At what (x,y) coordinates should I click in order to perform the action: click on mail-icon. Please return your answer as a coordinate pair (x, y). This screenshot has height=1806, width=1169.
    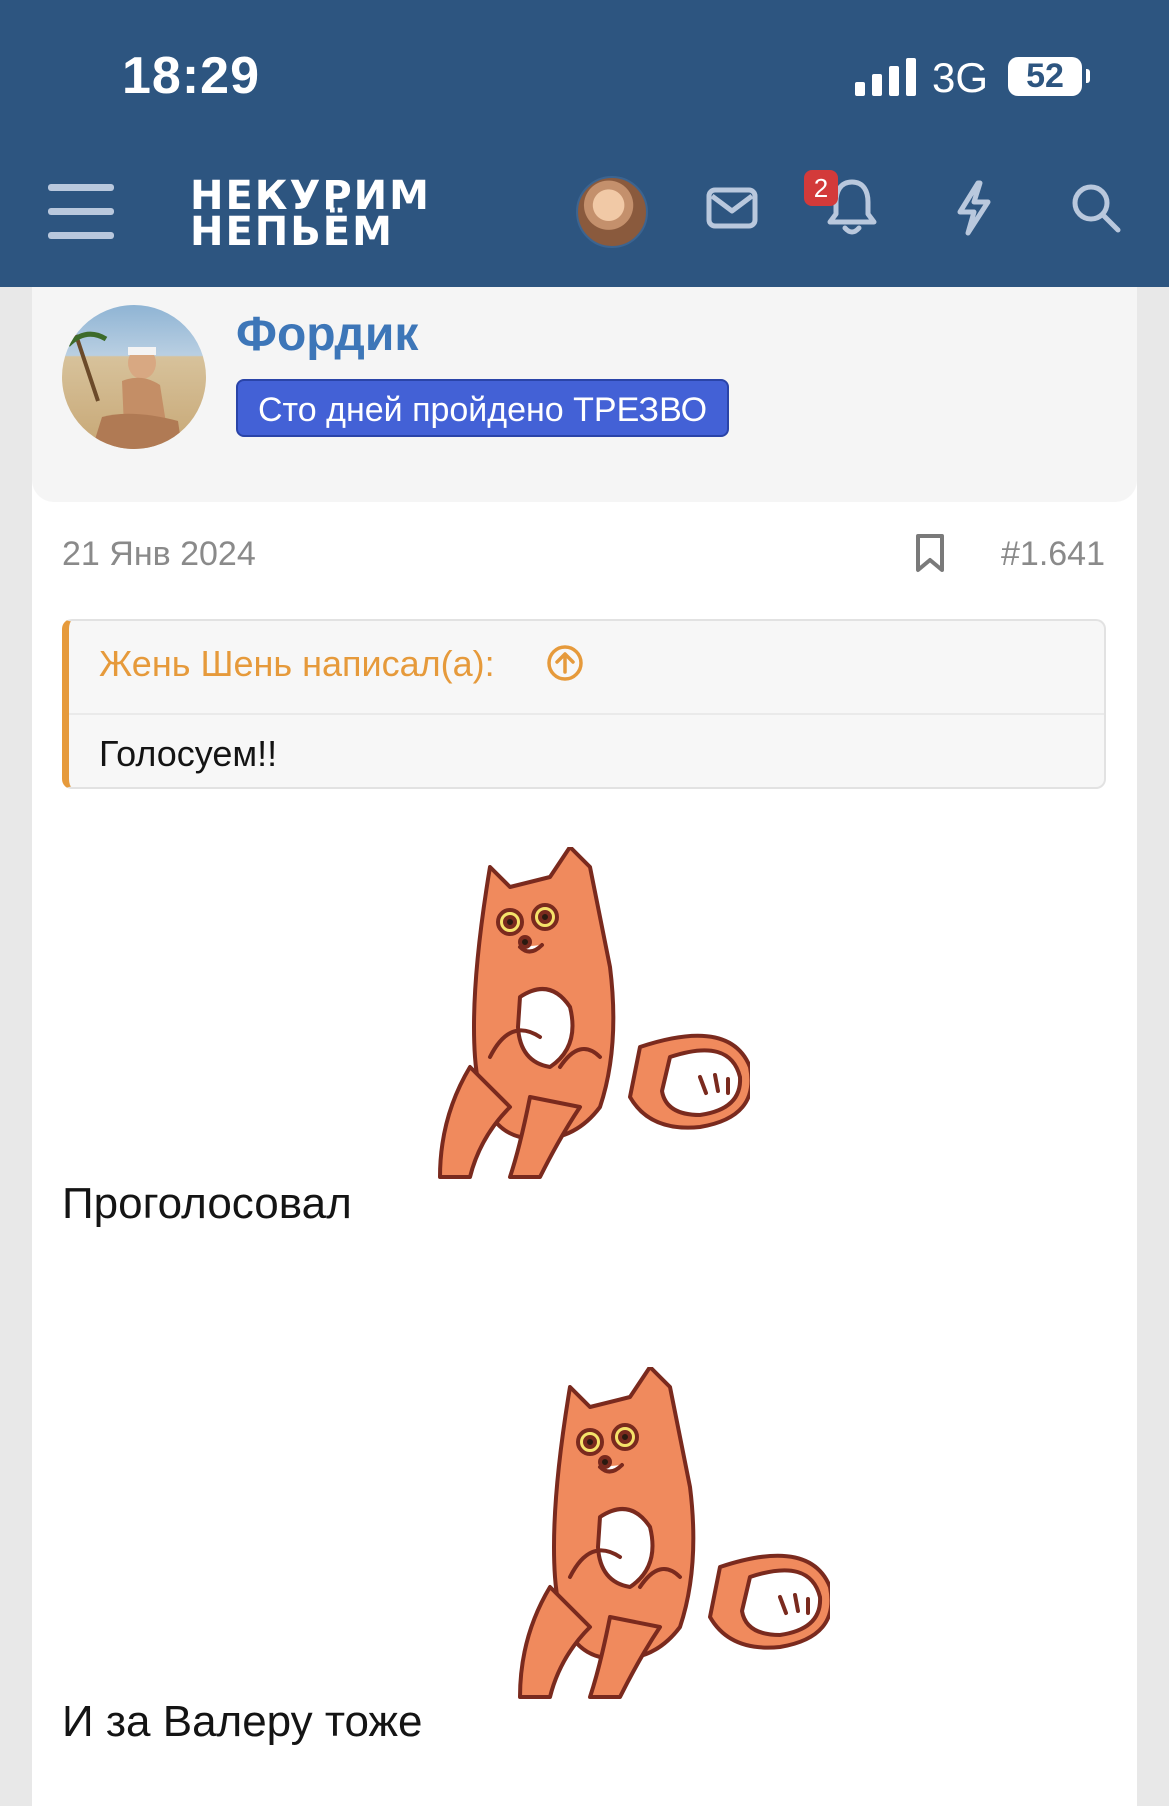
    Looking at the image, I should click on (732, 208).